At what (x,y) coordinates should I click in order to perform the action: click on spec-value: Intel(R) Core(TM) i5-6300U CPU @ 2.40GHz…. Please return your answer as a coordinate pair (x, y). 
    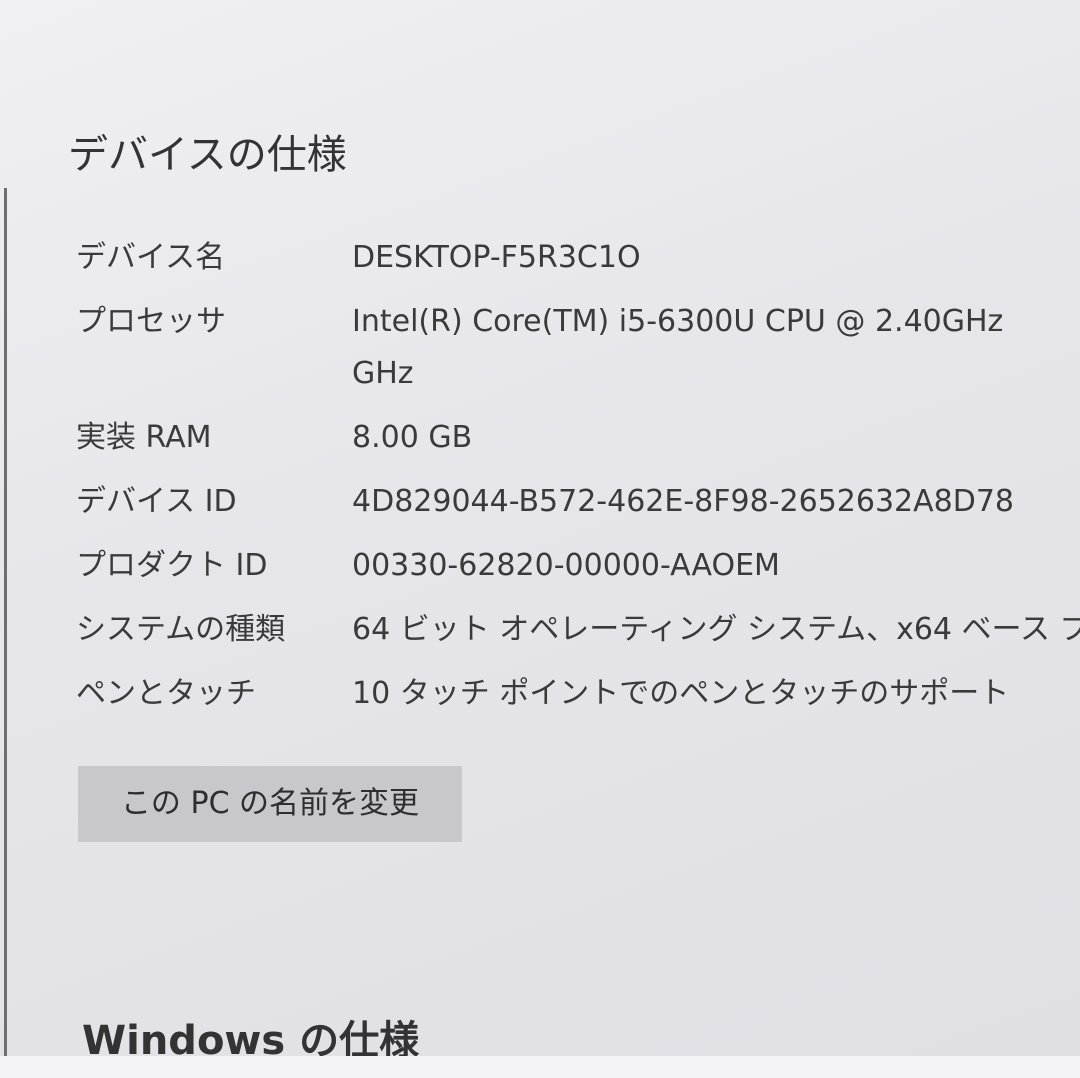
    Looking at the image, I should click on (678, 347).